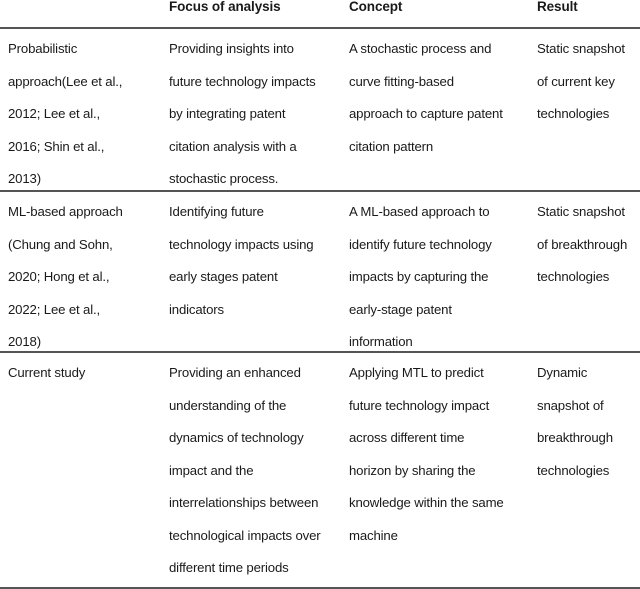 This screenshot has height=589, width=640. What do you see at coordinates (47, 372) in the screenshot?
I see `cell-approach: Current study` at bounding box center [47, 372].